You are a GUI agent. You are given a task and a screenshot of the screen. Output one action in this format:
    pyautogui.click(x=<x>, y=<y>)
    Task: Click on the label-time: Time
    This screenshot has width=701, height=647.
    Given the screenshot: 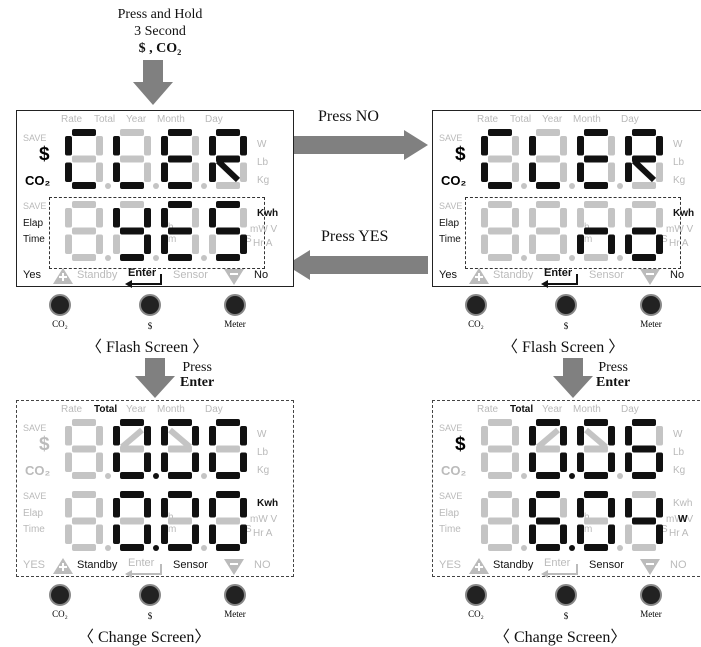 What is the action you would take?
    pyautogui.click(x=450, y=239)
    